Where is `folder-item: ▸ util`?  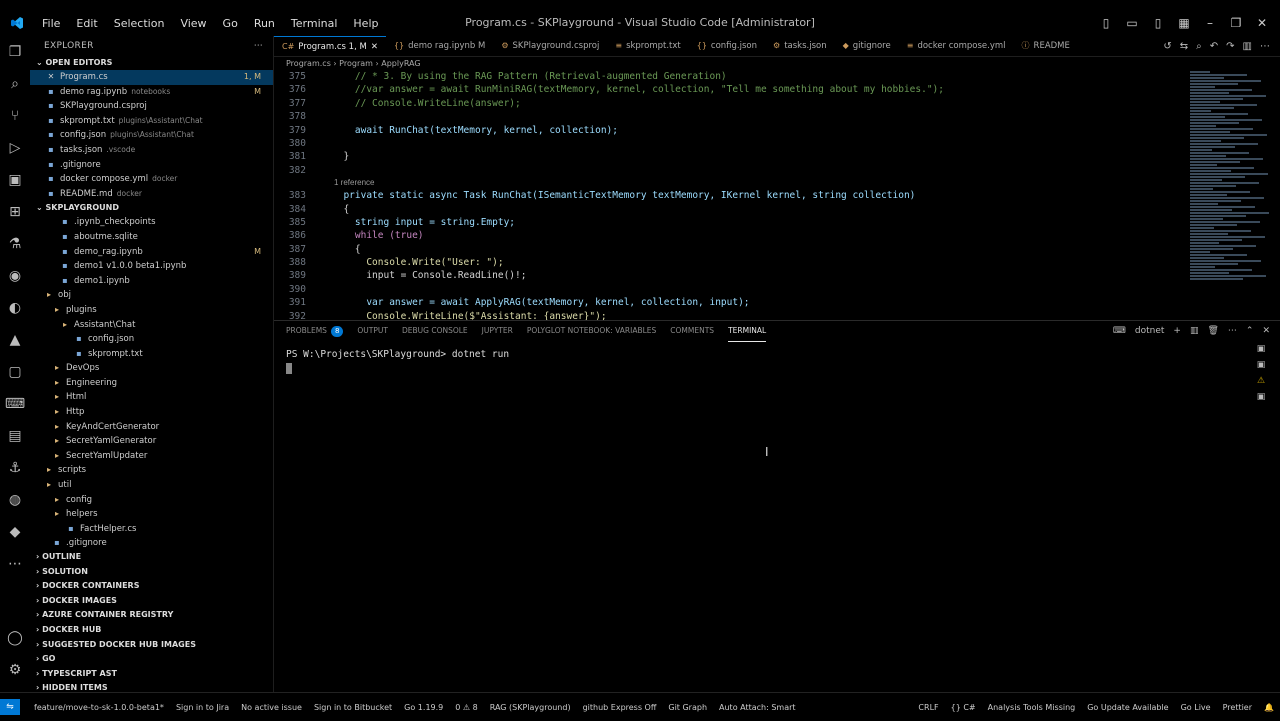 folder-item: ▸ util is located at coordinates (151, 485).